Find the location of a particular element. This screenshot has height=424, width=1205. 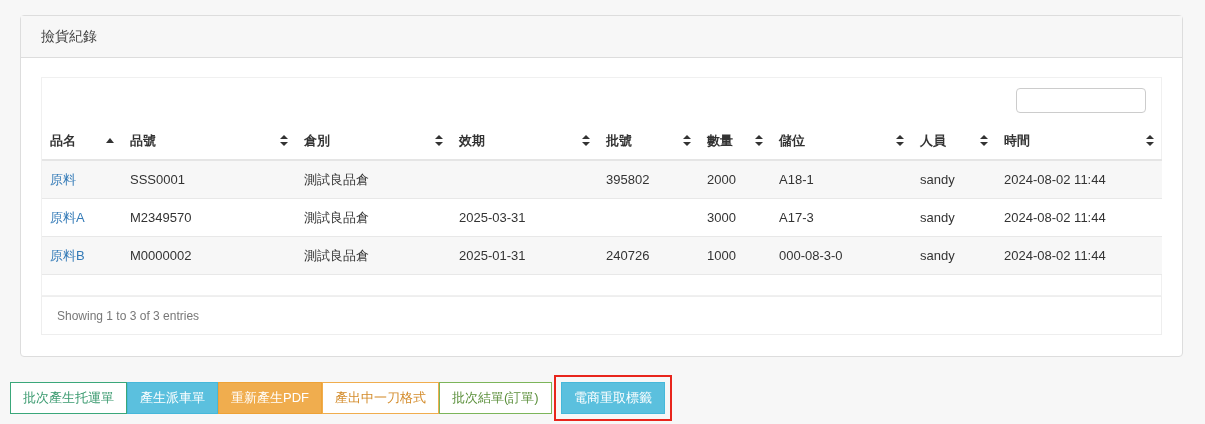

column-header: 效期 is located at coordinates (524, 140).